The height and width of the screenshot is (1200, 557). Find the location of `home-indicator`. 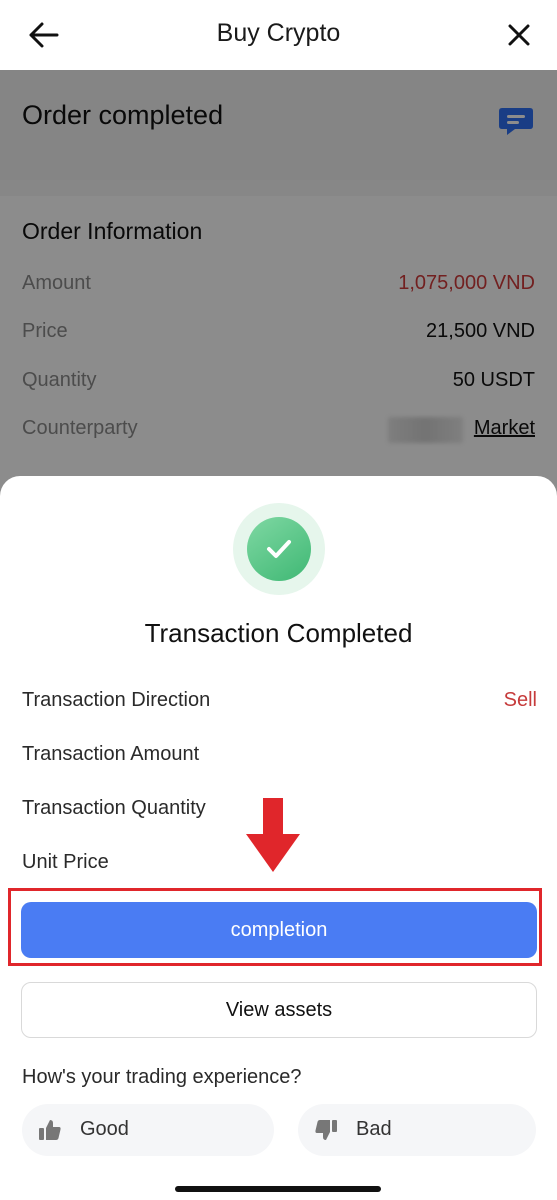

home-indicator is located at coordinates (278, 1189).